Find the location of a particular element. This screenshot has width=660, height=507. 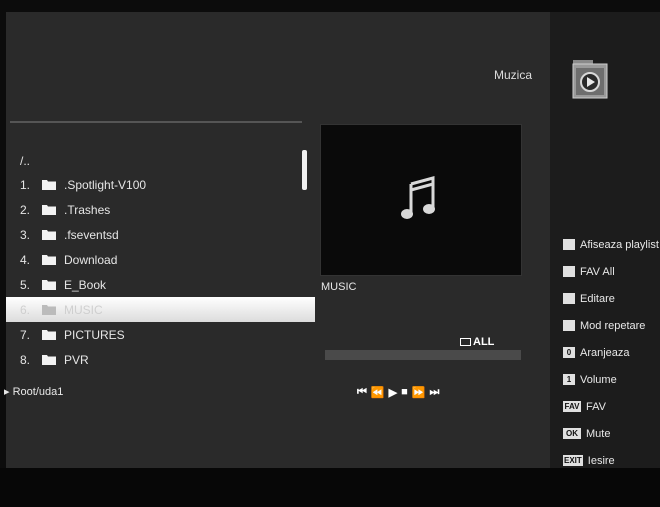

item-number: 4. is located at coordinates (25, 259).